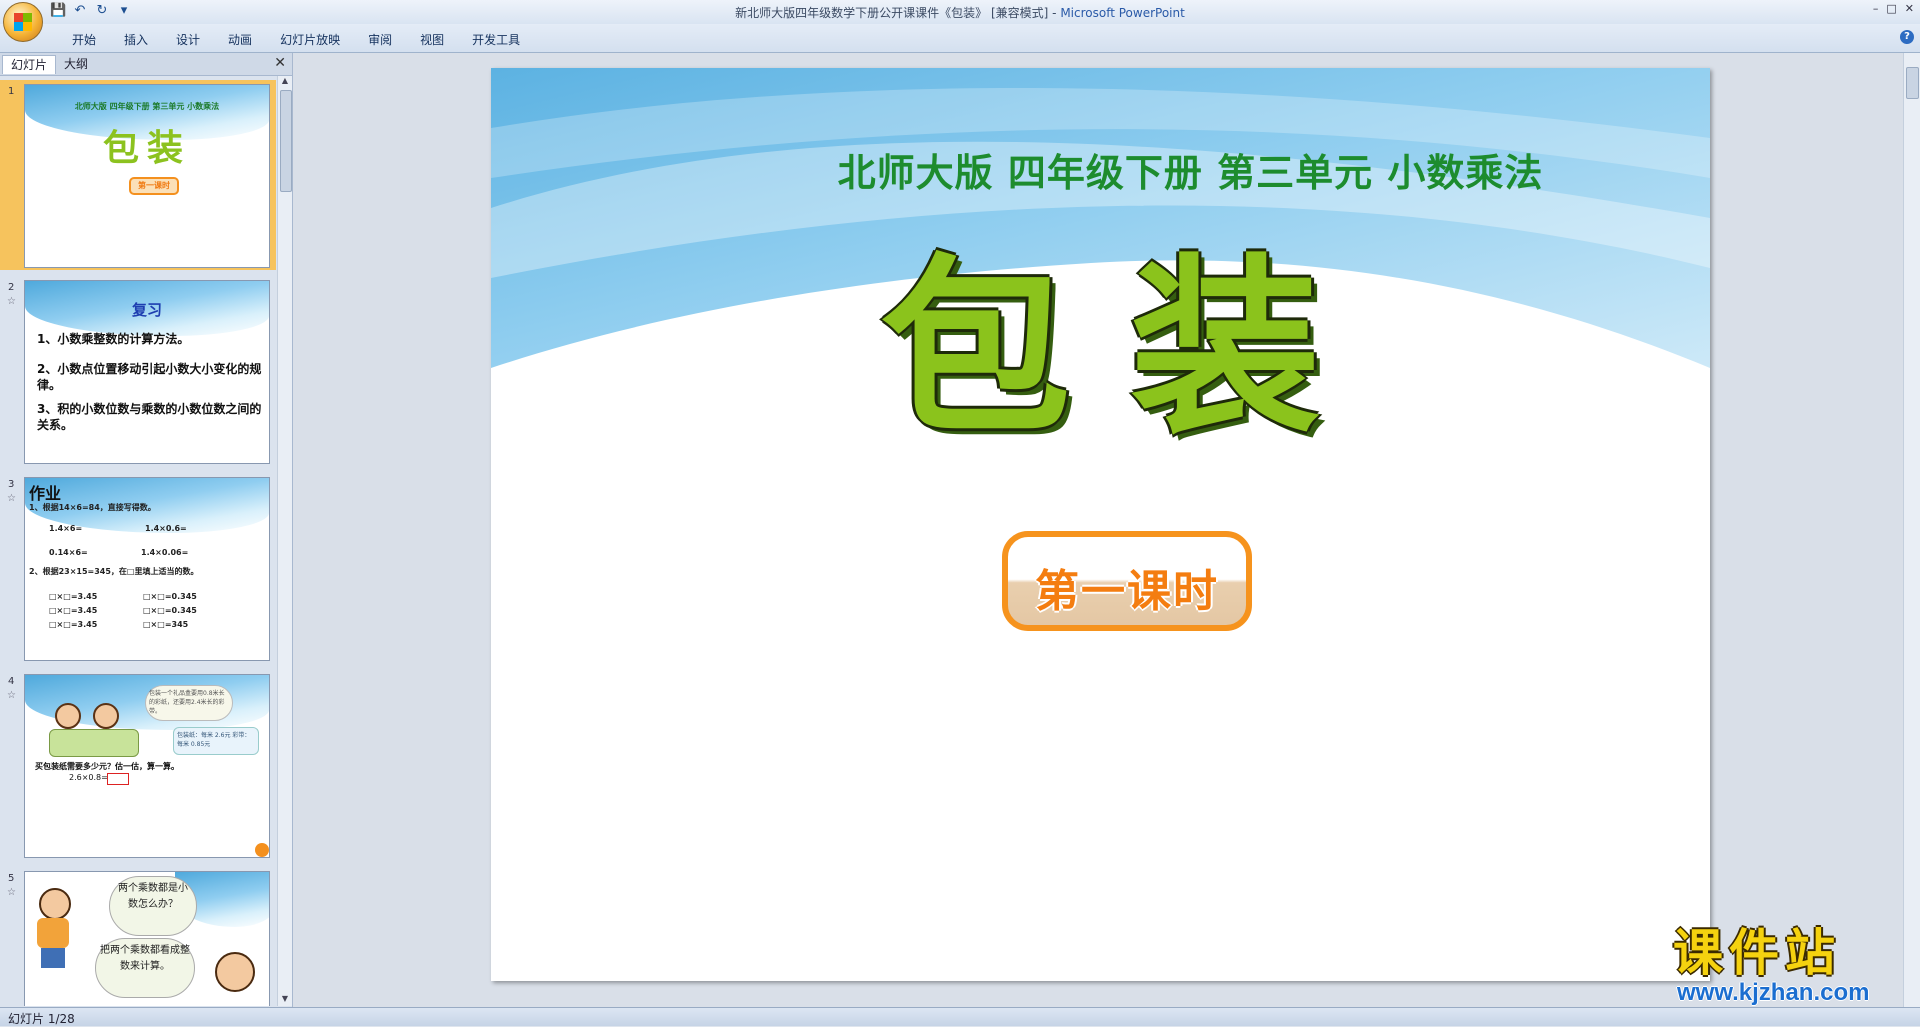  I want to click on panel-scrollbar: ▲ ▼, so click(284, 541).